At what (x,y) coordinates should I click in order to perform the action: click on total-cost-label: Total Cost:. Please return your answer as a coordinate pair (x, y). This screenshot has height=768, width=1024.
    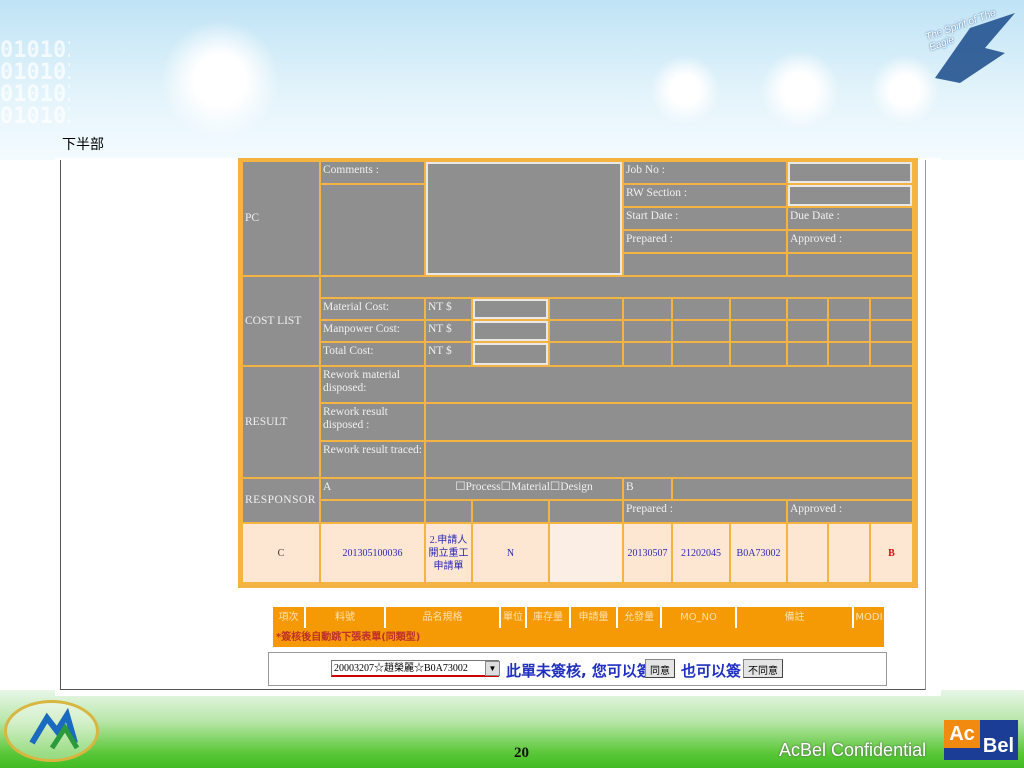
    Looking at the image, I should click on (372, 354).